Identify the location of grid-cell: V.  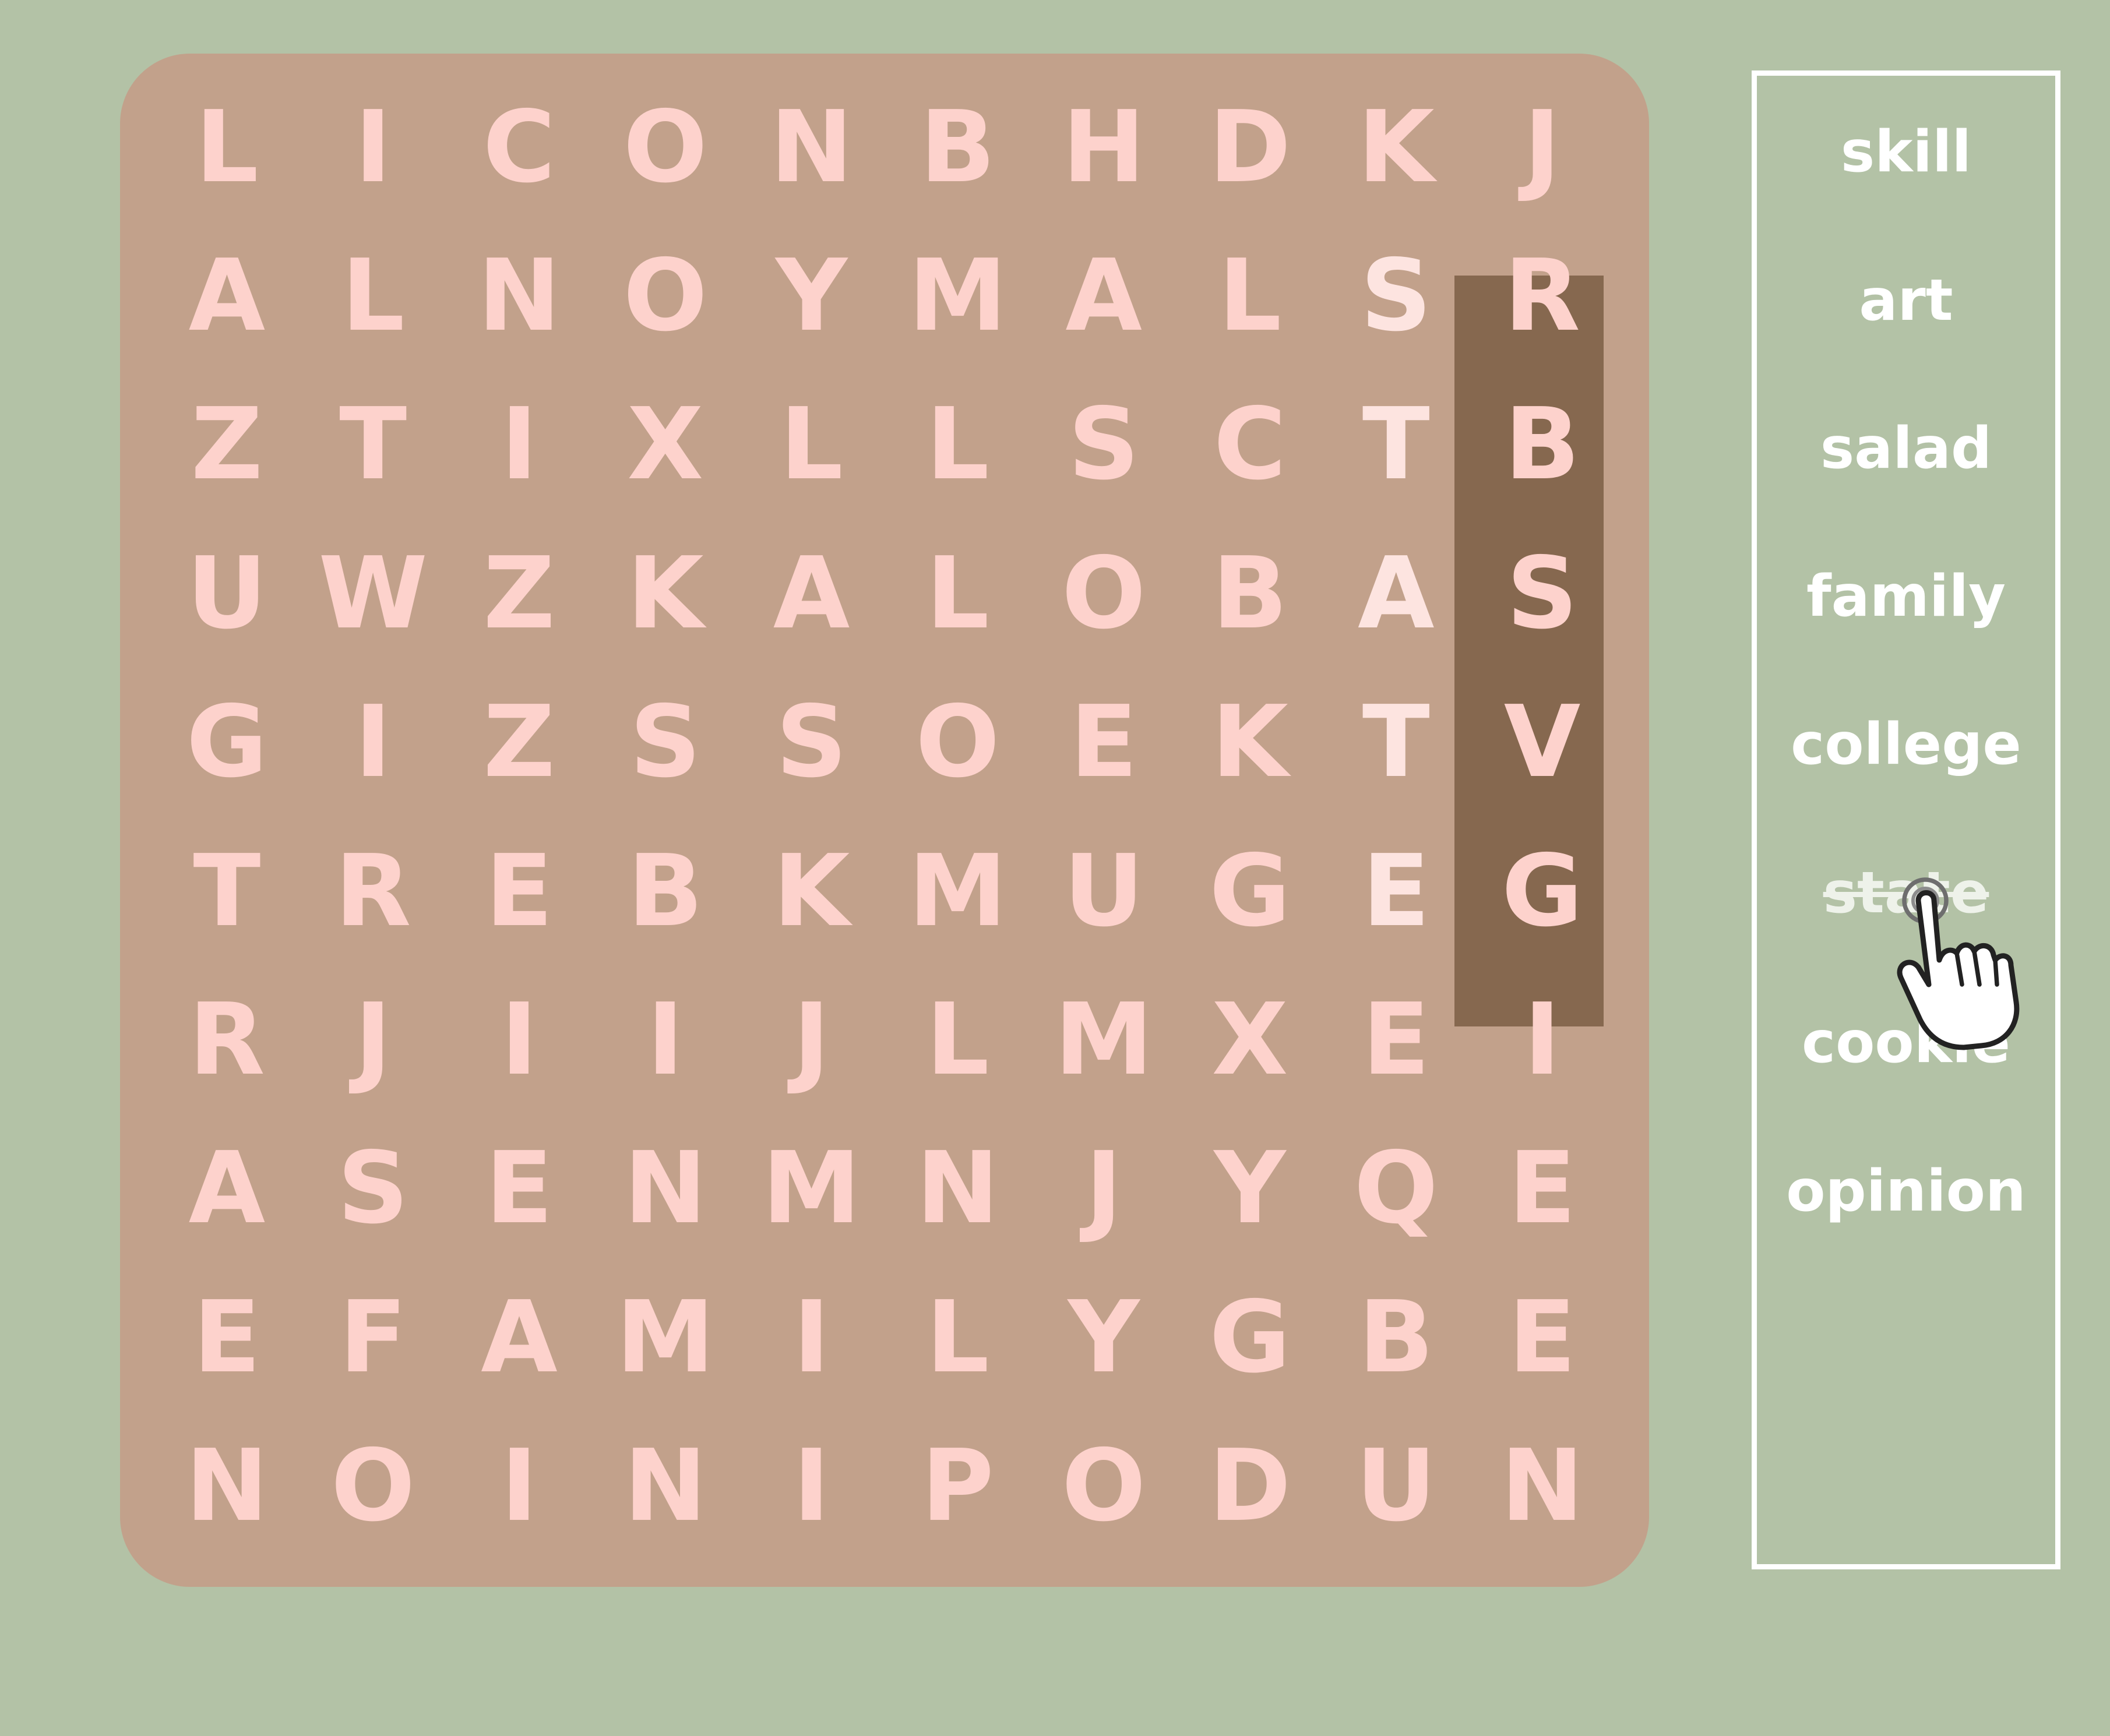
(1542, 742).